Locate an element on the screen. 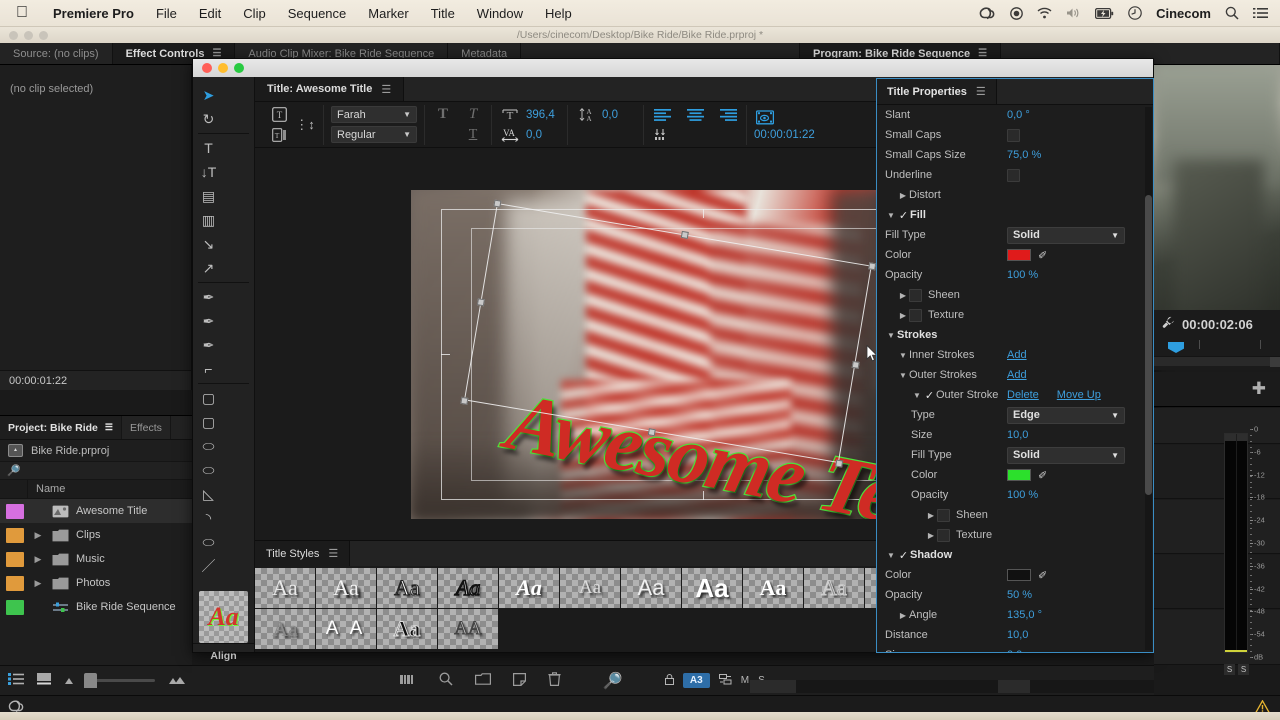 The width and height of the screenshot is (1280, 720). move-up-link: Move Up is located at coordinates (1079, 395).